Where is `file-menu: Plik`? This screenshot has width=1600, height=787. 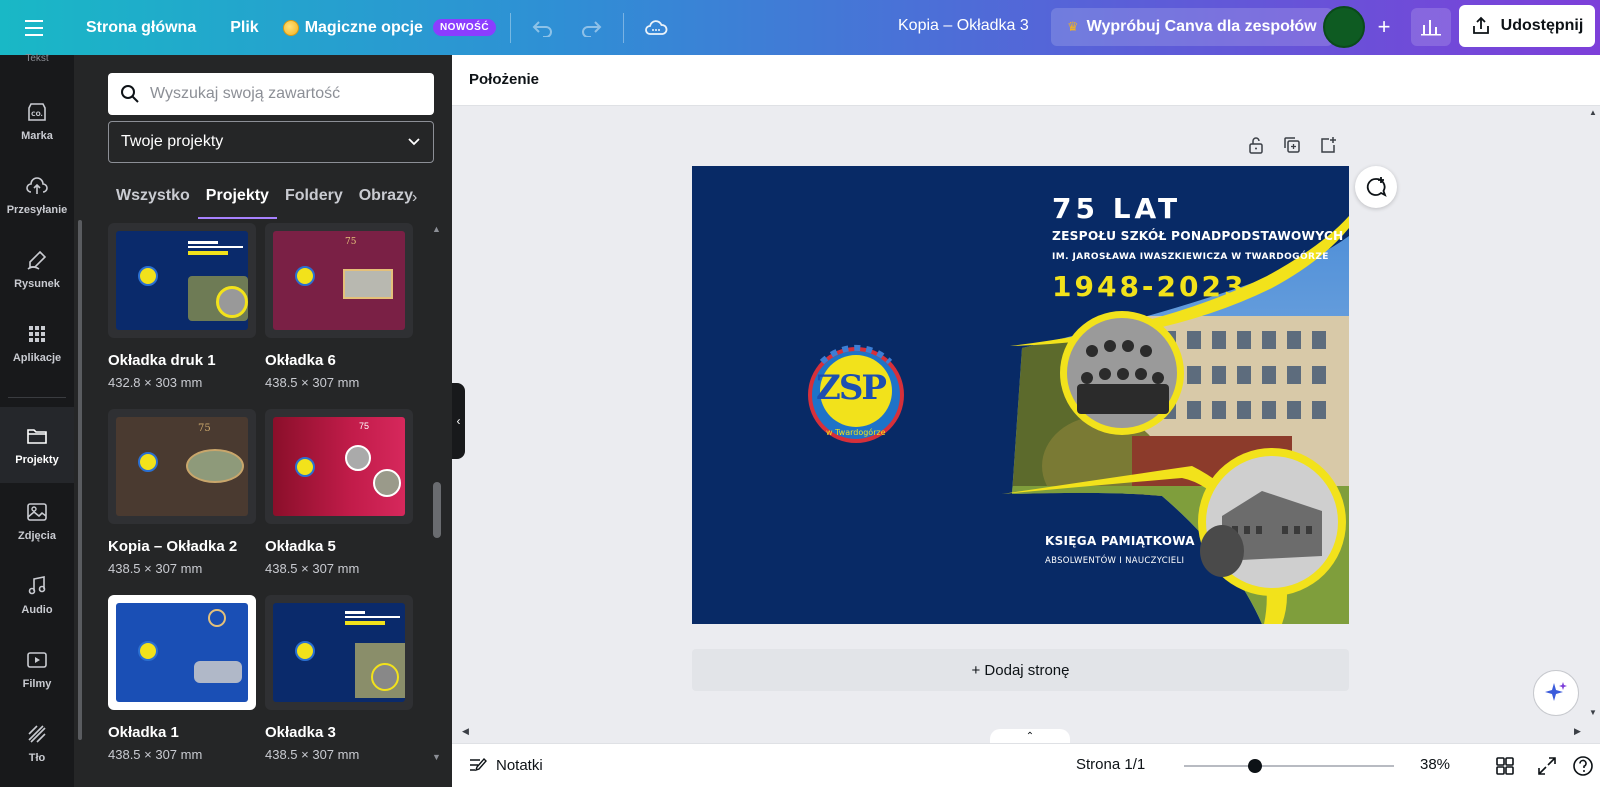 file-menu: Plik is located at coordinates (244, 28).